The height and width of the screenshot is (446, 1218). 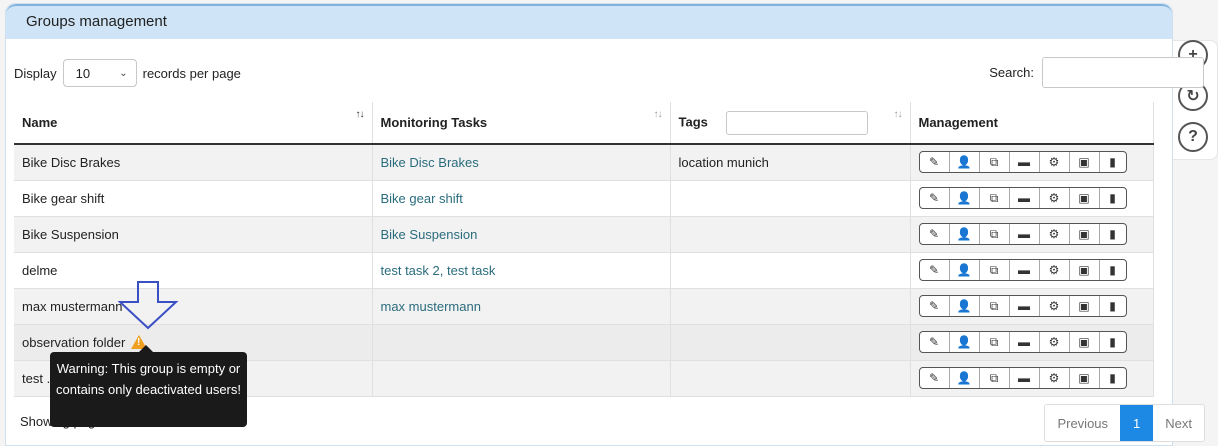 I want to click on search-control: Search:, so click(x=1096, y=72).